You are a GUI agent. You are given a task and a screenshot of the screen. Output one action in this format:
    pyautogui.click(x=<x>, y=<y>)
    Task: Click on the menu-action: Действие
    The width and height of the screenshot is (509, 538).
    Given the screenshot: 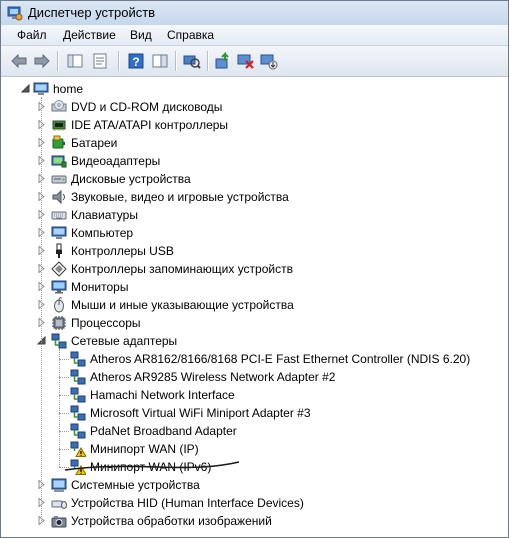 What is the action you would take?
    pyautogui.click(x=89, y=35)
    